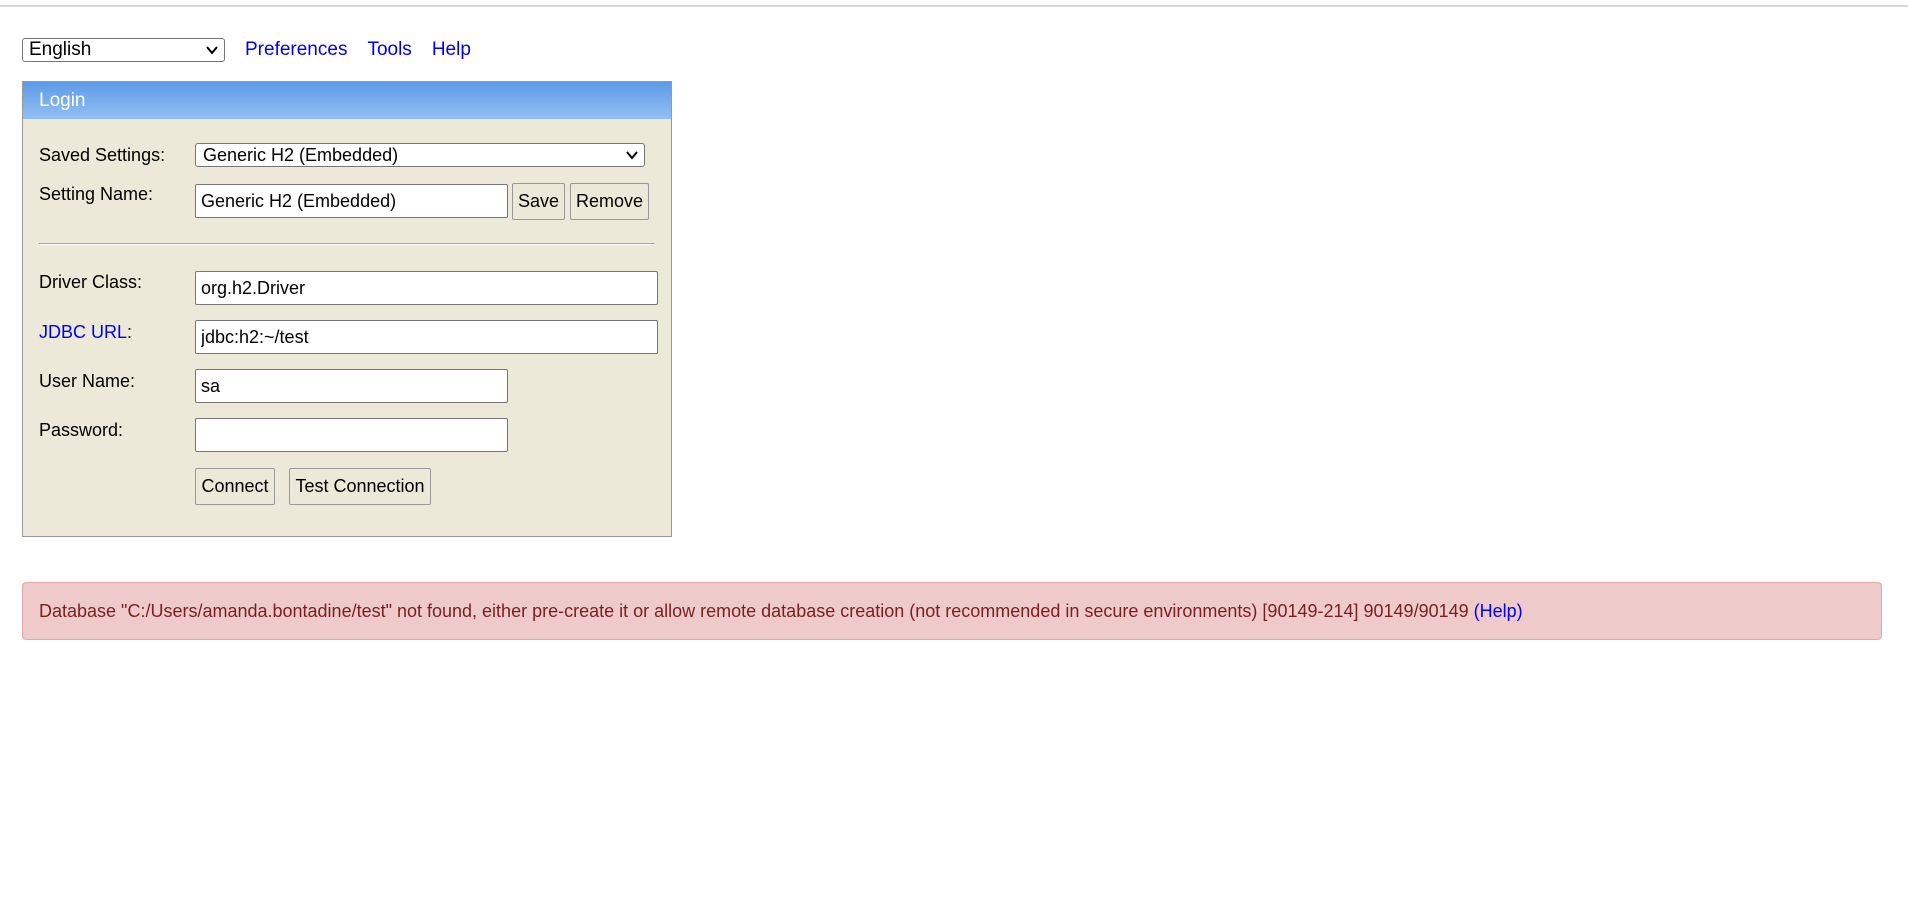 The height and width of the screenshot is (917, 1908). Describe the element at coordinates (609, 201) in the screenshot. I see `remove-button: Remove` at that location.